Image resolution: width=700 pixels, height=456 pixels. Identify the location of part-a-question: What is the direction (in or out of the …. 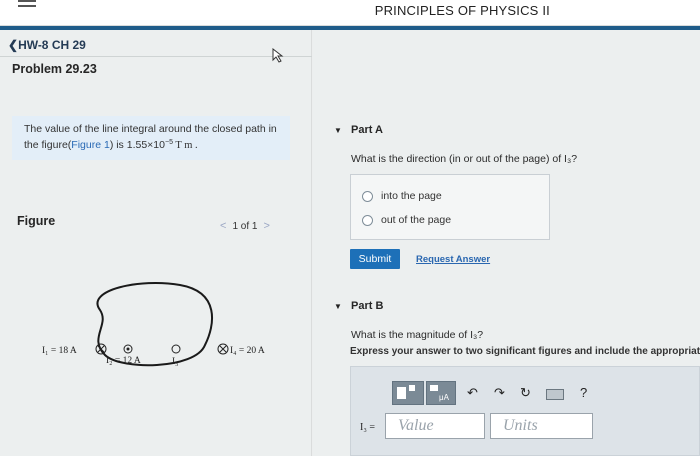
(464, 159).